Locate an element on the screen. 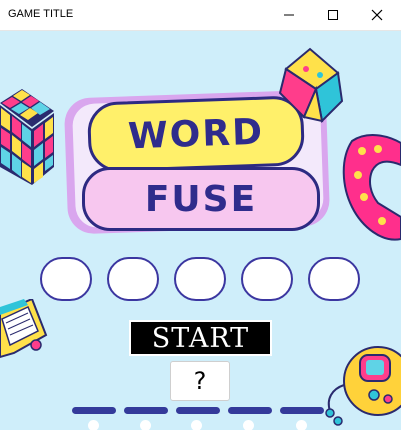 This screenshot has width=401, height=430. paper-fortune-teller-icon is located at coordinates (311, 85).